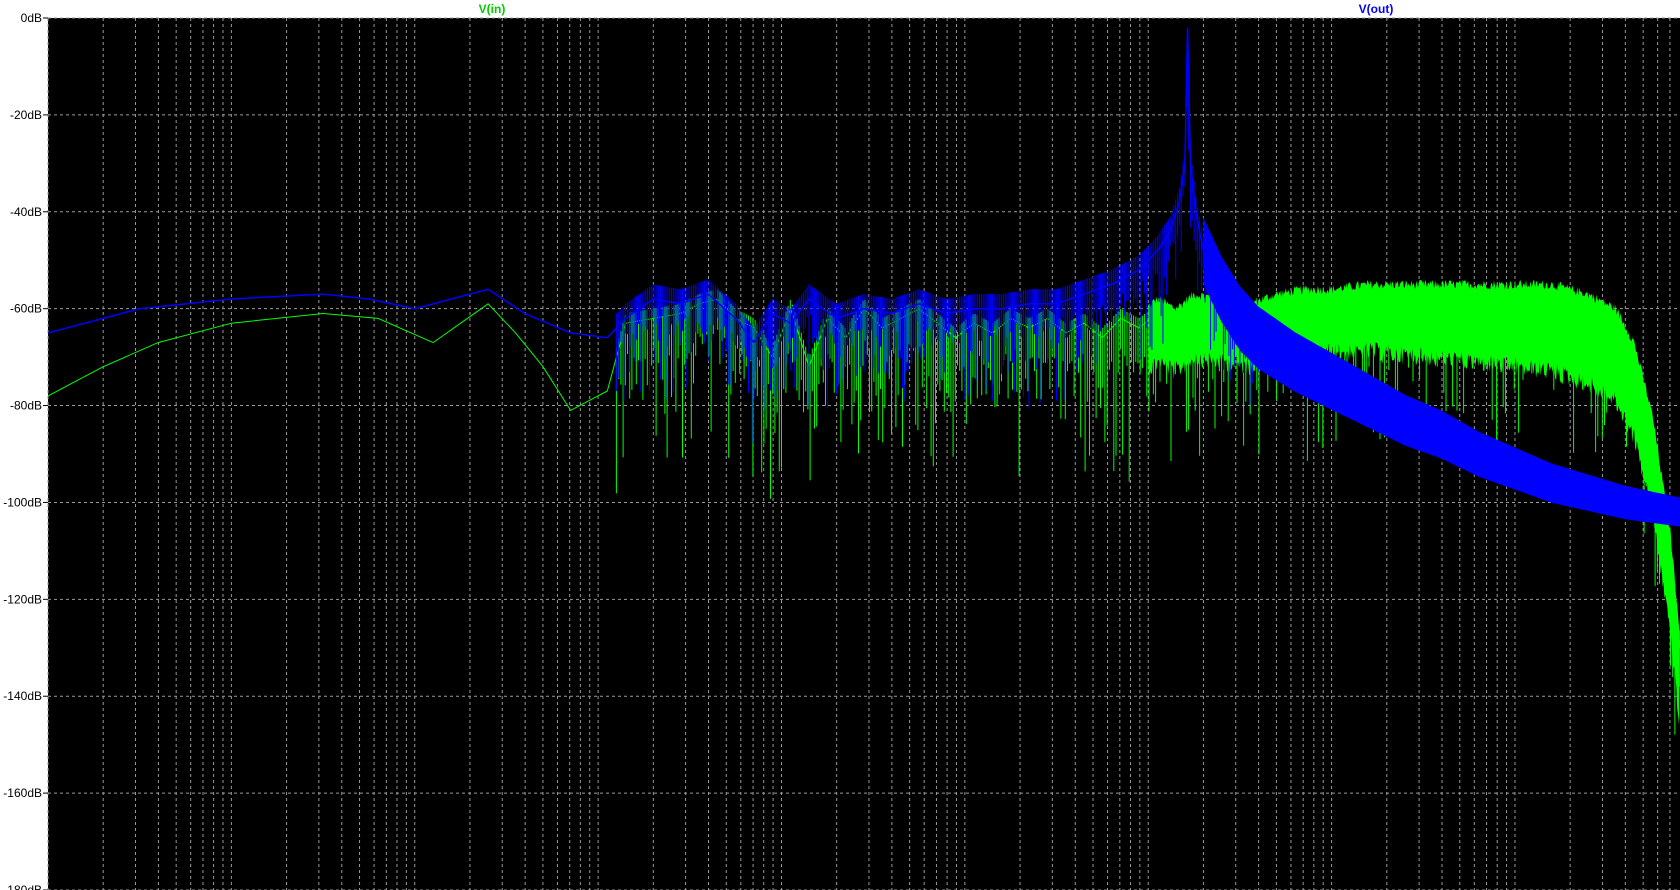 The width and height of the screenshot is (1680, 890). What do you see at coordinates (22, 599) in the screenshot?
I see `y-tick-label: -120dB` at bounding box center [22, 599].